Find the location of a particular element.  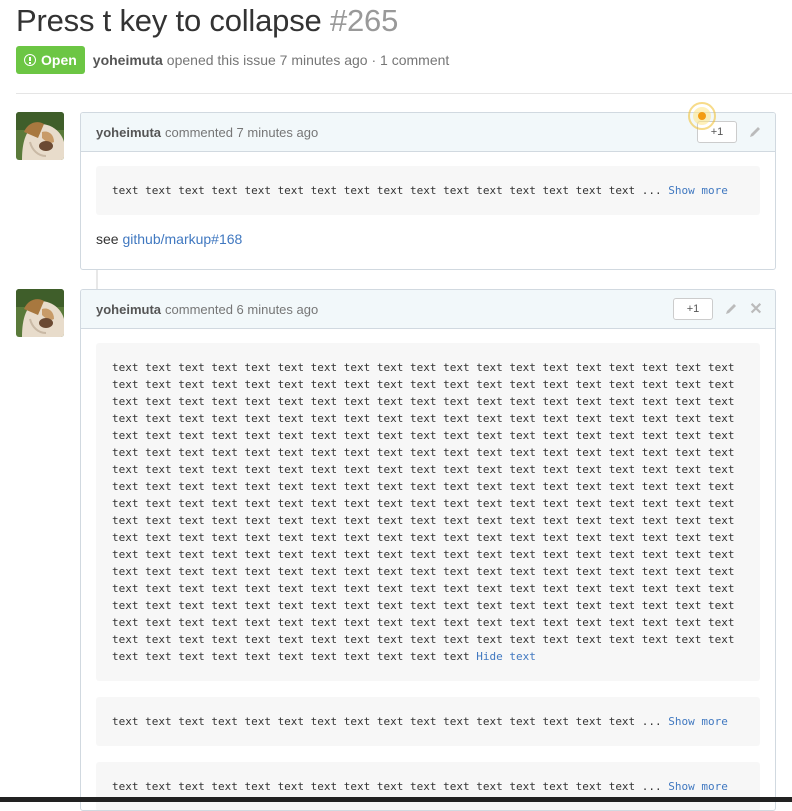

comment-timestamp: commented 6 minutes ago is located at coordinates (241, 309).